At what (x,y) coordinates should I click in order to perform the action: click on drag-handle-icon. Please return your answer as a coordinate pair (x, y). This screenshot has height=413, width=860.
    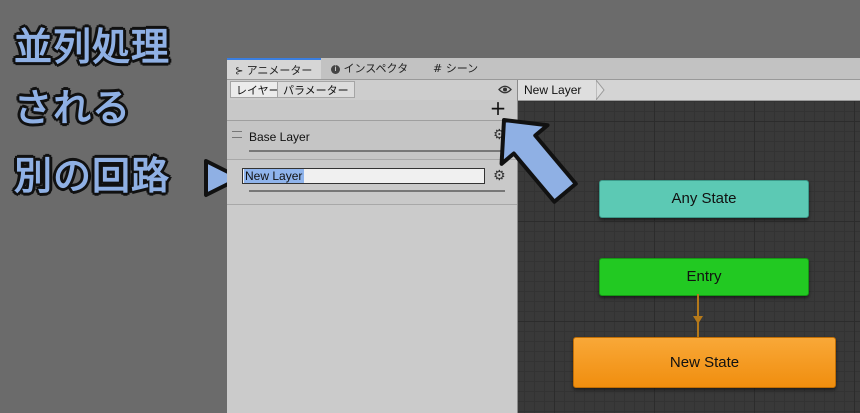
    Looking at the image, I should click on (237, 134).